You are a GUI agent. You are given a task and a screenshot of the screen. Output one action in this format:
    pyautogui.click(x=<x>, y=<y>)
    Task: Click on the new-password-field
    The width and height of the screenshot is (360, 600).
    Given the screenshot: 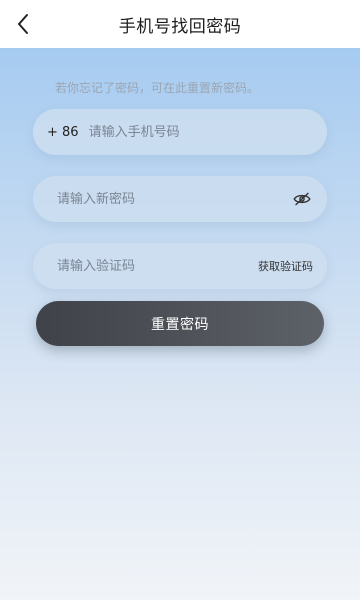 What is the action you would take?
    pyautogui.click(x=180, y=199)
    